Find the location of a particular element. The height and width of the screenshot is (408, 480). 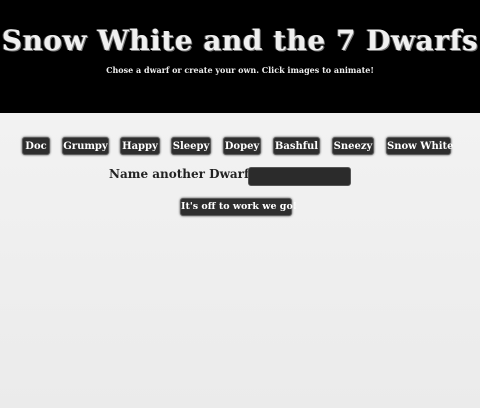

dwarf-name-input is located at coordinates (299, 176).